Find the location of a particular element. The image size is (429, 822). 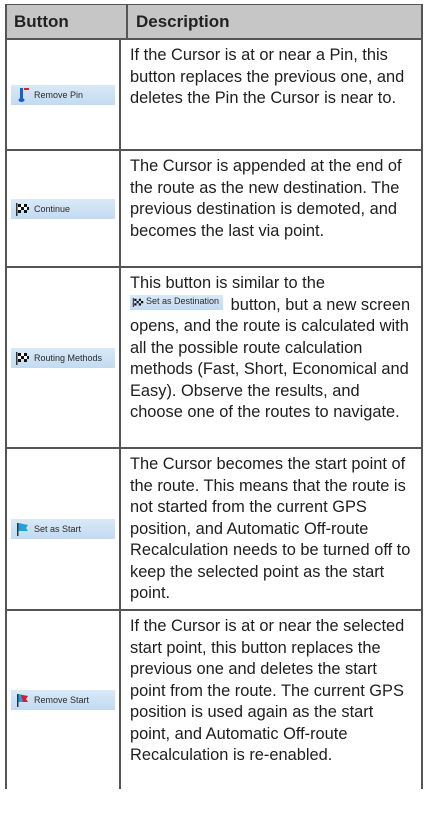

button-cell: Remove Pin is located at coordinates (64, 94).